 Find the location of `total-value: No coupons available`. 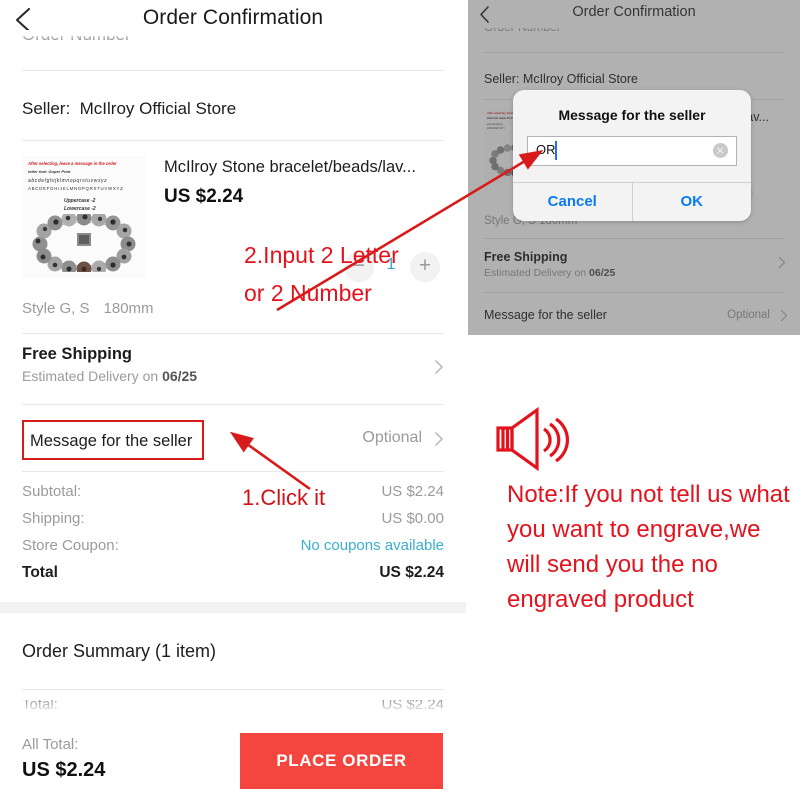

total-value: No coupons available is located at coordinates (372, 545).